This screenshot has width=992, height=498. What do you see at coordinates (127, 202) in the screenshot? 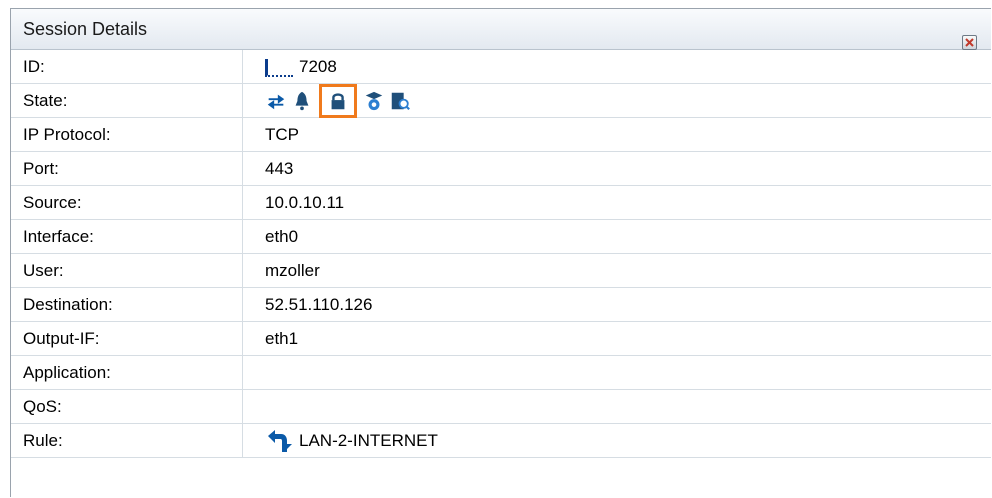
I see `row-label: Source:` at bounding box center [127, 202].